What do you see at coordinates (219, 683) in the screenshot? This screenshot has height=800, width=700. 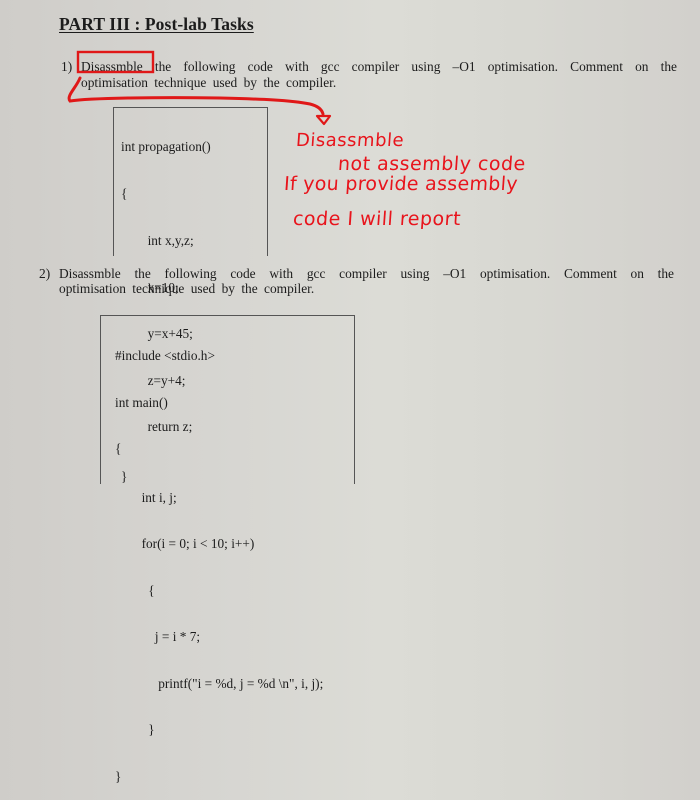 I see `code-line: printf("i = %d, j = %d \n", i, j);` at bounding box center [219, 683].